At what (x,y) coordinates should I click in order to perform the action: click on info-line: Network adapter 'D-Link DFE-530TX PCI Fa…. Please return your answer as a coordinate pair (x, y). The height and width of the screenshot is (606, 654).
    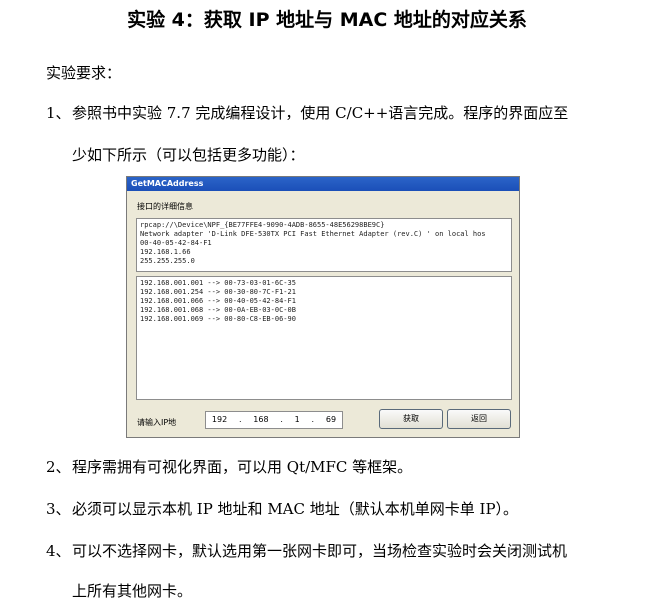
    Looking at the image, I should click on (313, 234).